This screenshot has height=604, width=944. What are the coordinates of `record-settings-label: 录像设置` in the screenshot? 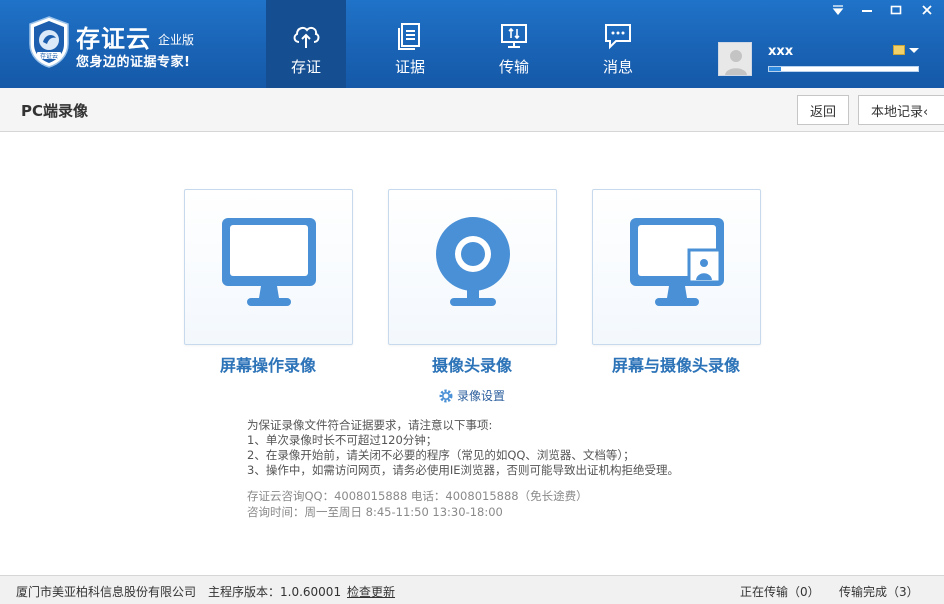 It's located at (481, 396).